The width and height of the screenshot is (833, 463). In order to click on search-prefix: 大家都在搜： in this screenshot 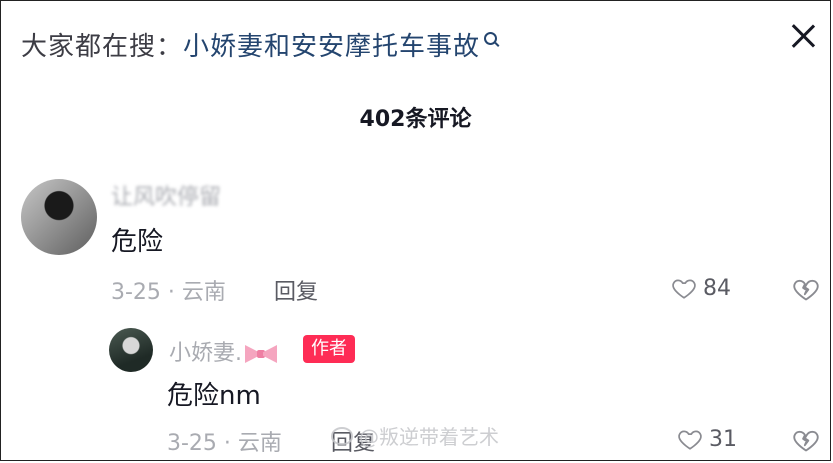, I will do `click(102, 46)`.